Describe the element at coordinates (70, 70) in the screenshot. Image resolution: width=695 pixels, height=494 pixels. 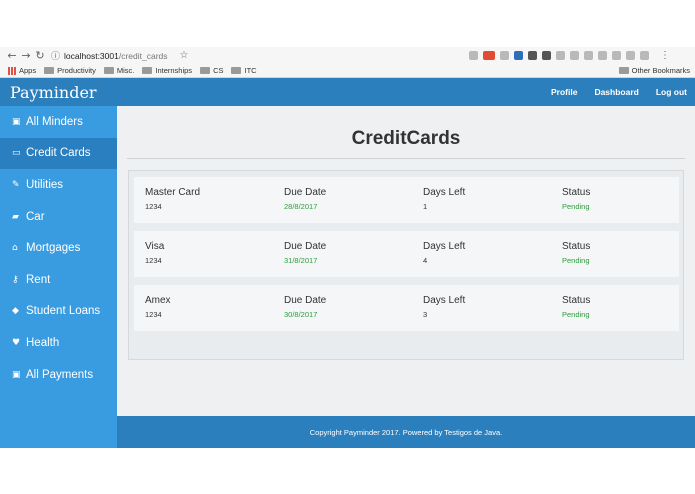
I see `bookmark-productivity: Productivity` at that location.